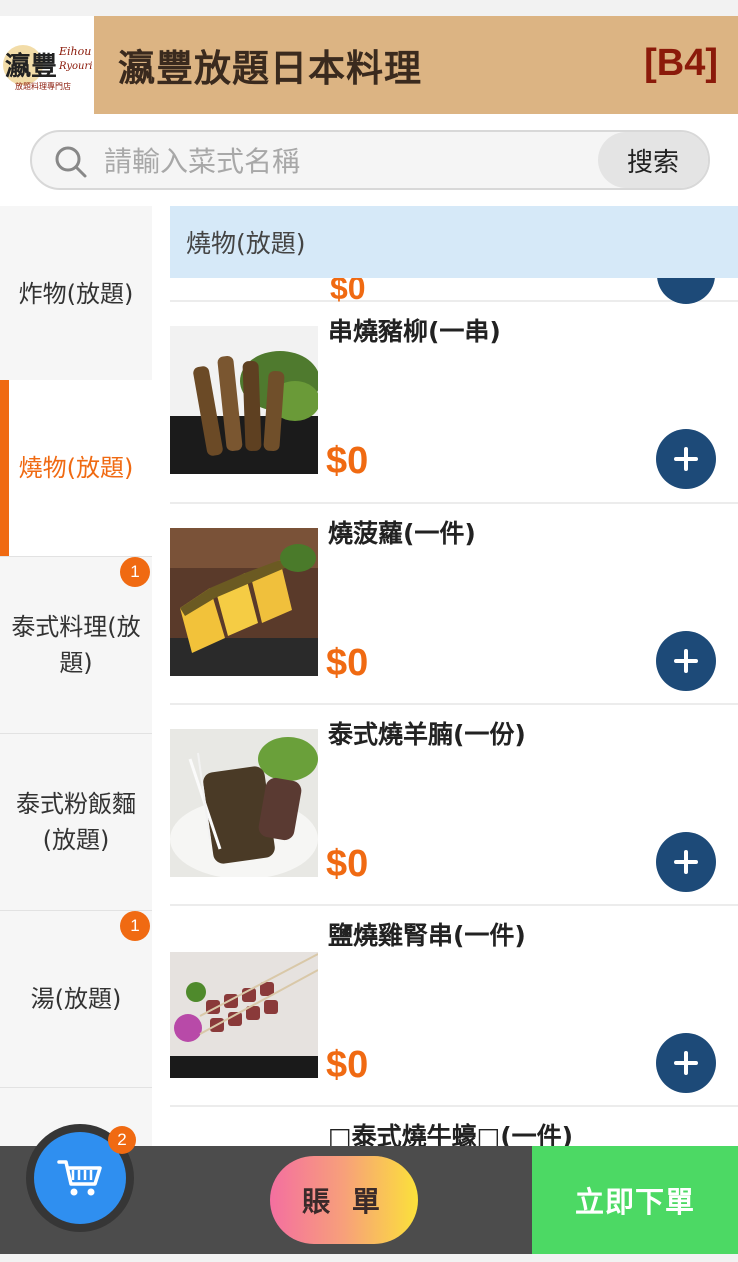  I want to click on sidebar-item-thai-noodles-rice: 泰式粉飯麵(放題), so click(76, 822).